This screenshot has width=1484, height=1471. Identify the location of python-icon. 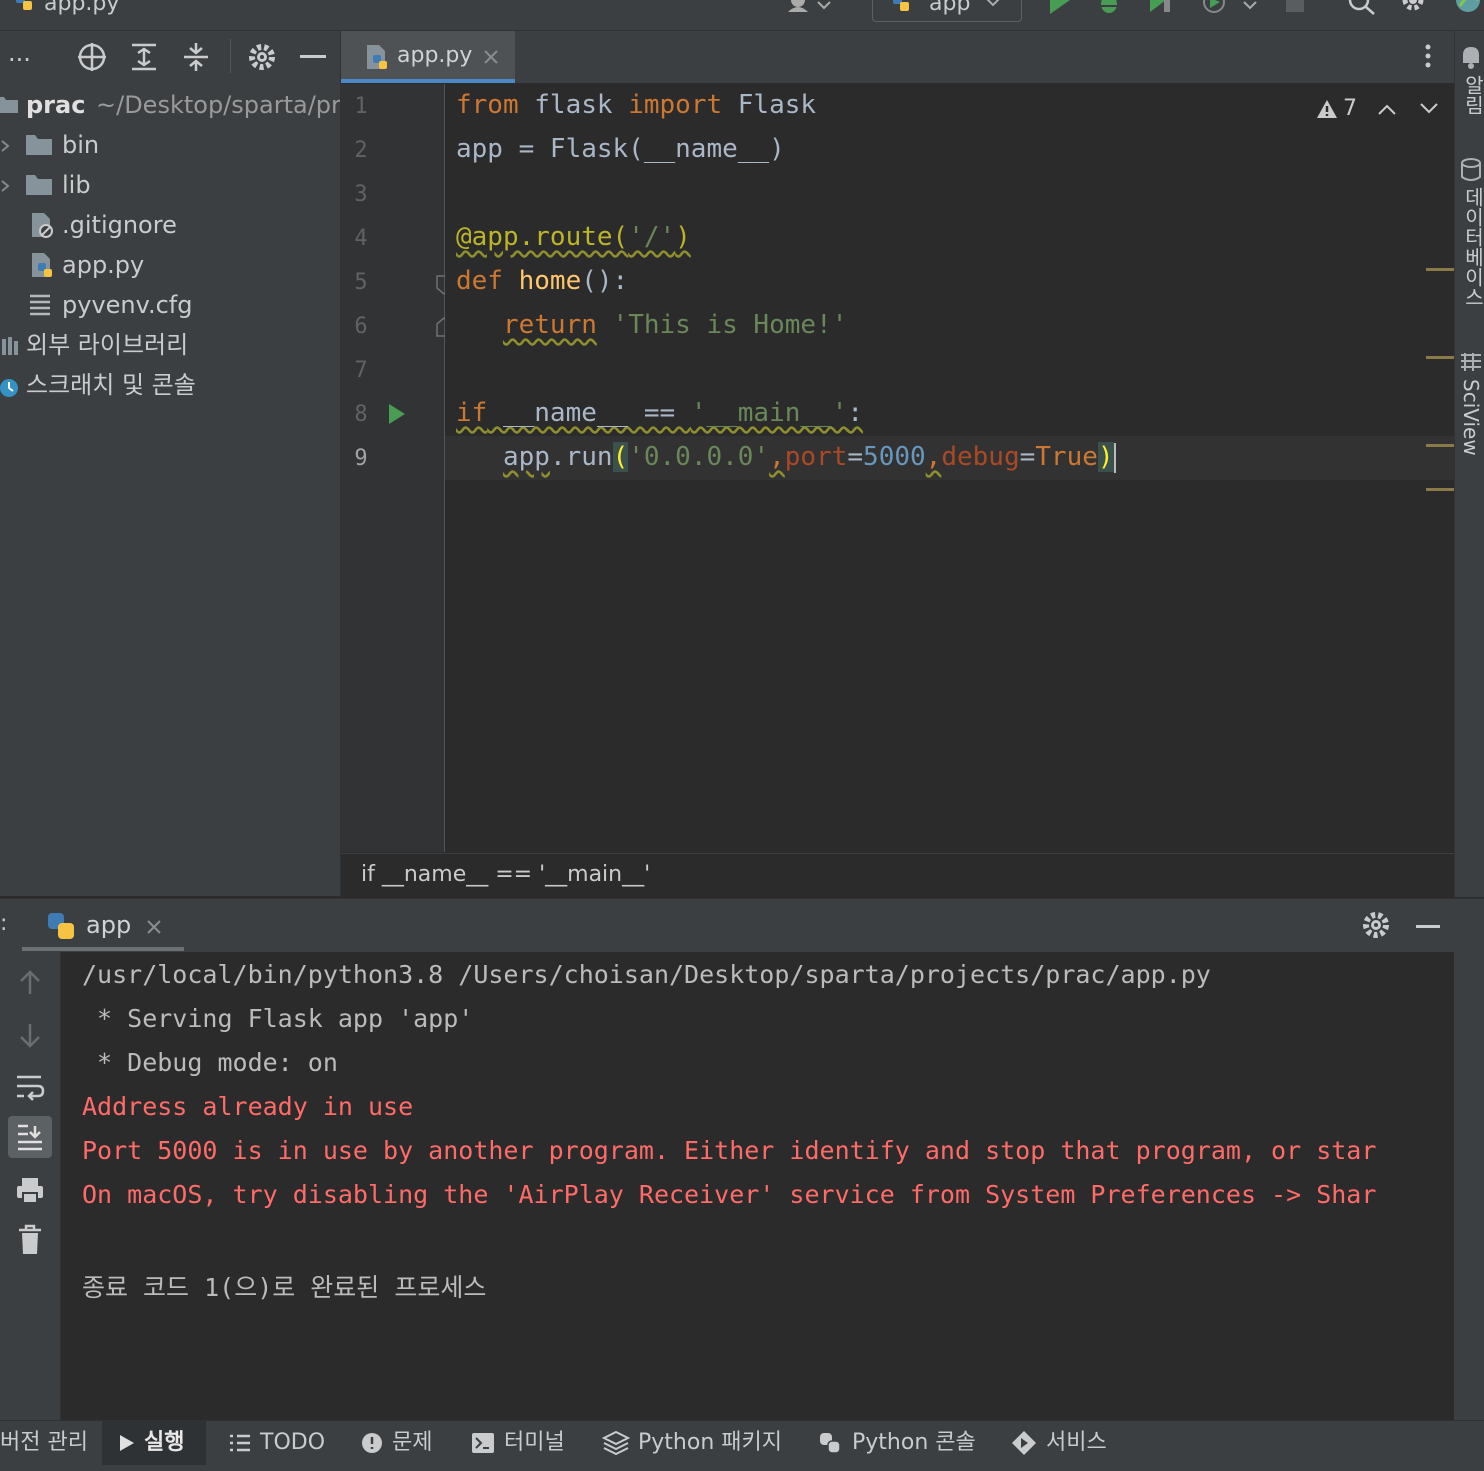
(61, 926).